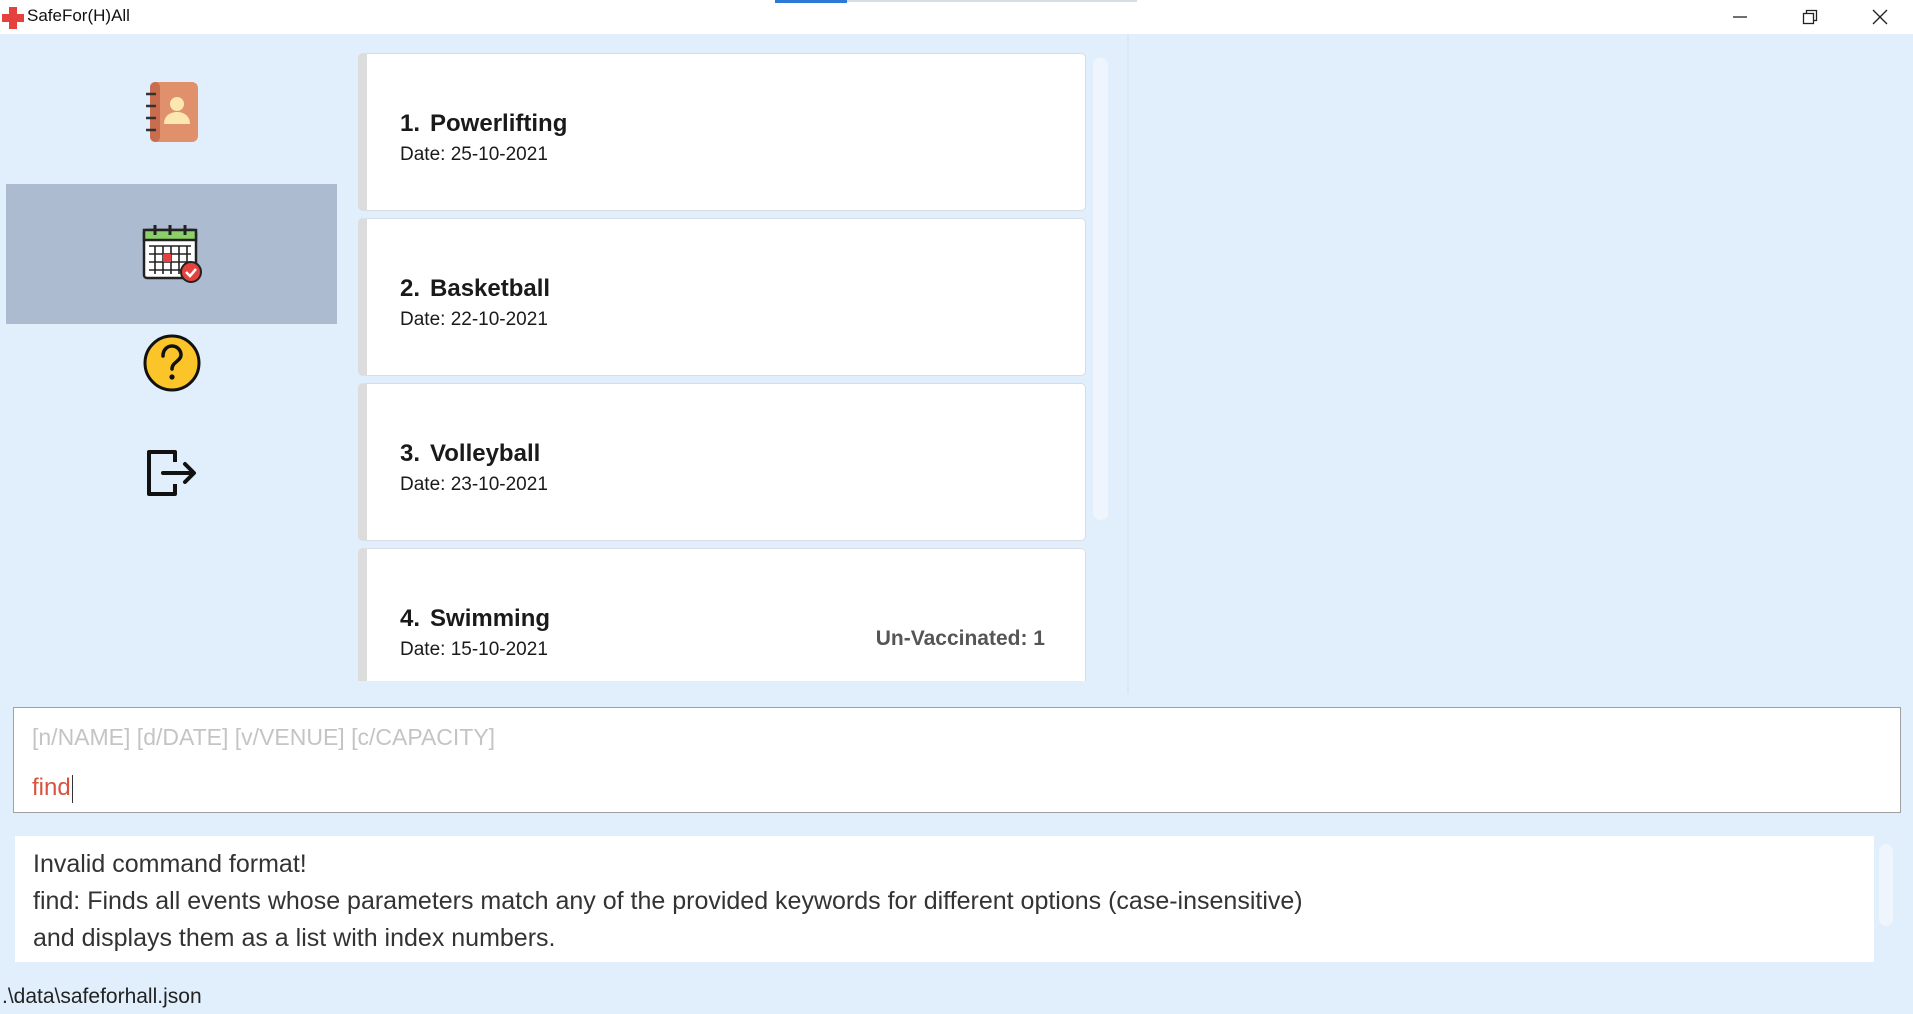  I want to click on command-text: find, so click(51, 787).